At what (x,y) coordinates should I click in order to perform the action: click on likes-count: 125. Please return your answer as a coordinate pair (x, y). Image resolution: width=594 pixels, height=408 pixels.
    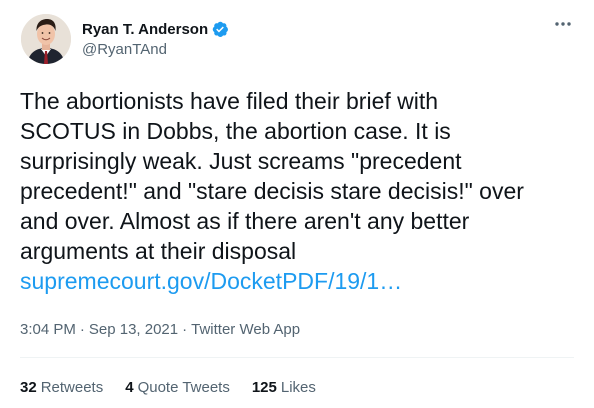
    Looking at the image, I should click on (264, 387).